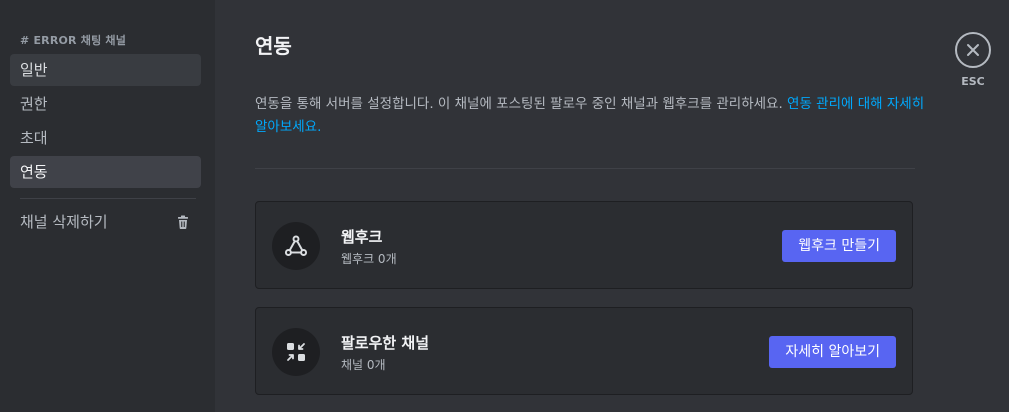 The image size is (1009, 412). Describe the element at coordinates (34, 70) in the screenshot. I see `sidebar-item-label: 일반` at that location.